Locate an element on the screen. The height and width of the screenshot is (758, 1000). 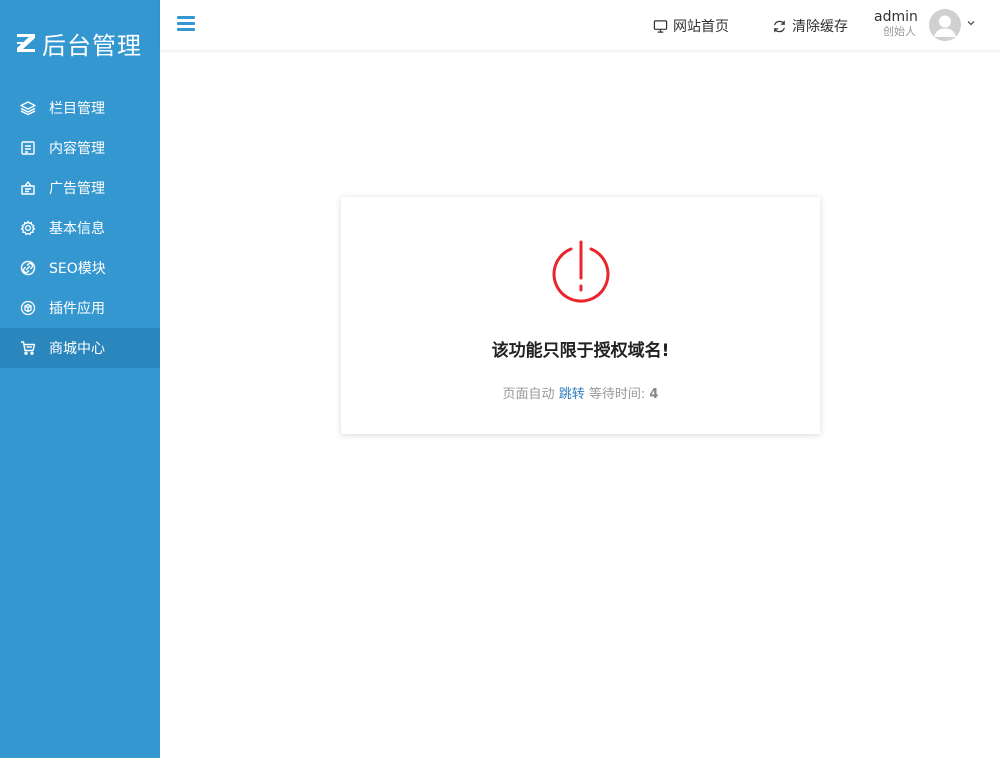
user-avatar-icon is located at coordinates (945, 25).